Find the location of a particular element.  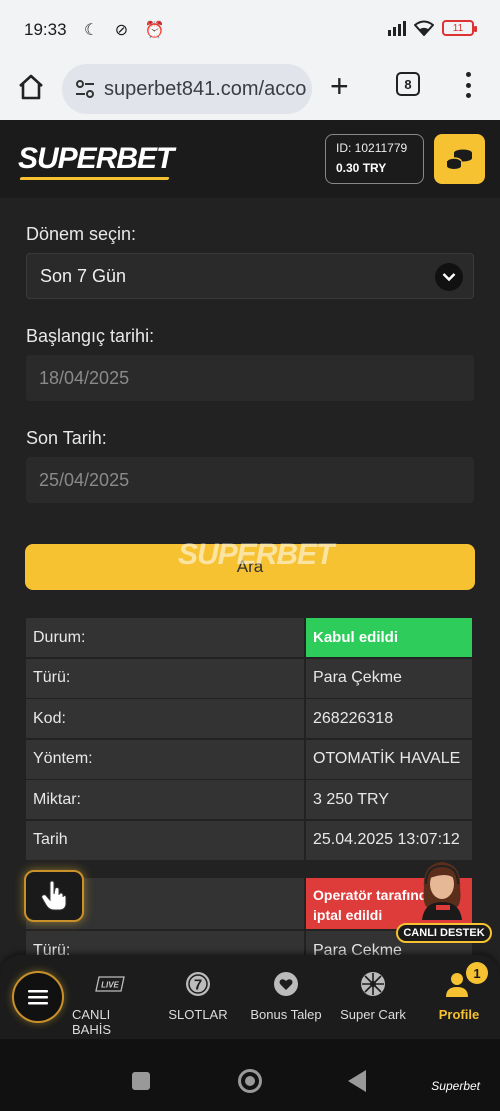

slot-seven-icon: 7 is located at coordinates (198, 984).